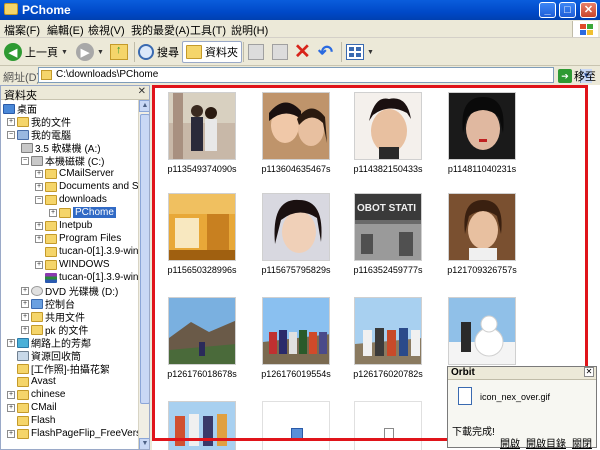 The width and height of the screenshot is (600, 450). What do you see at coordinates (582, 442) in the screenshot?
I see `close-link: 關閉` at bounding box center [582, 442].